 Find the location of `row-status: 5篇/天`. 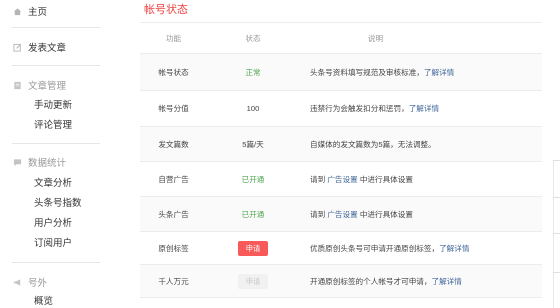

row-status: 5篇/天 is located at coordinates (253, 144).